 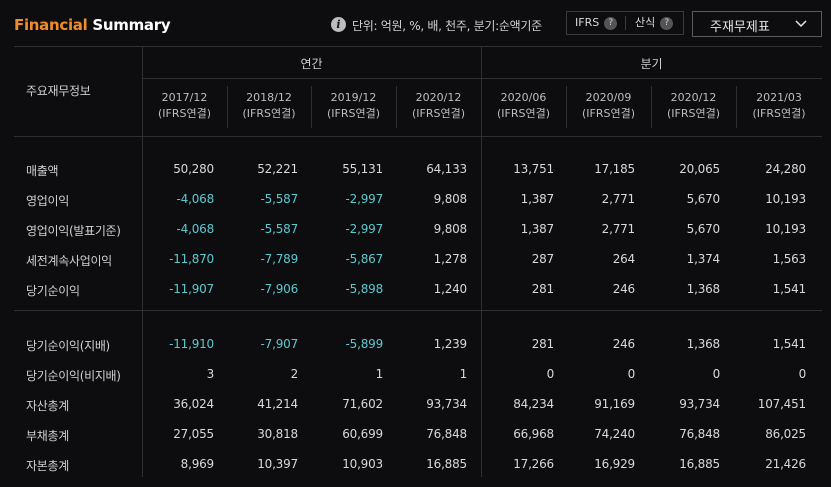 I want to click on row-value: 30,818, so click(x=277, y=434).